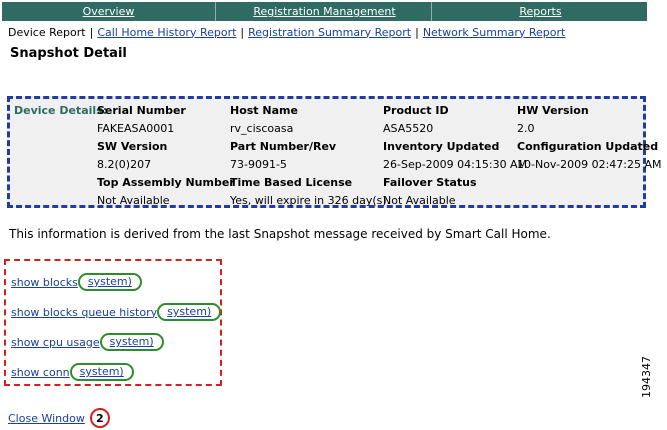 The width and height of the screenshot is (667, 430). Describe the element at coordinates (40, 372) in the screenshot. I see `command-link-show-conn: show conn` at that location.